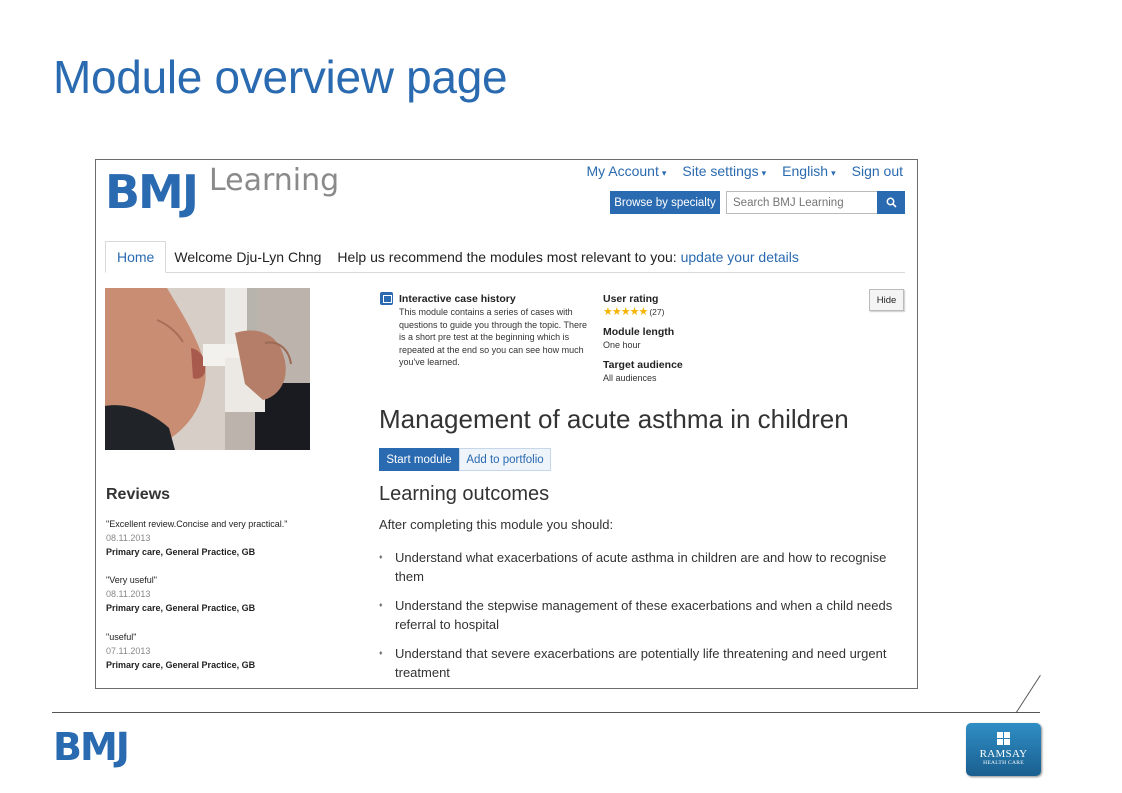  What do you see at coordinates (91, 747) in the screenshot?
I see `footer-bmj-logo: BMJ` at bounding box center [91, 747].